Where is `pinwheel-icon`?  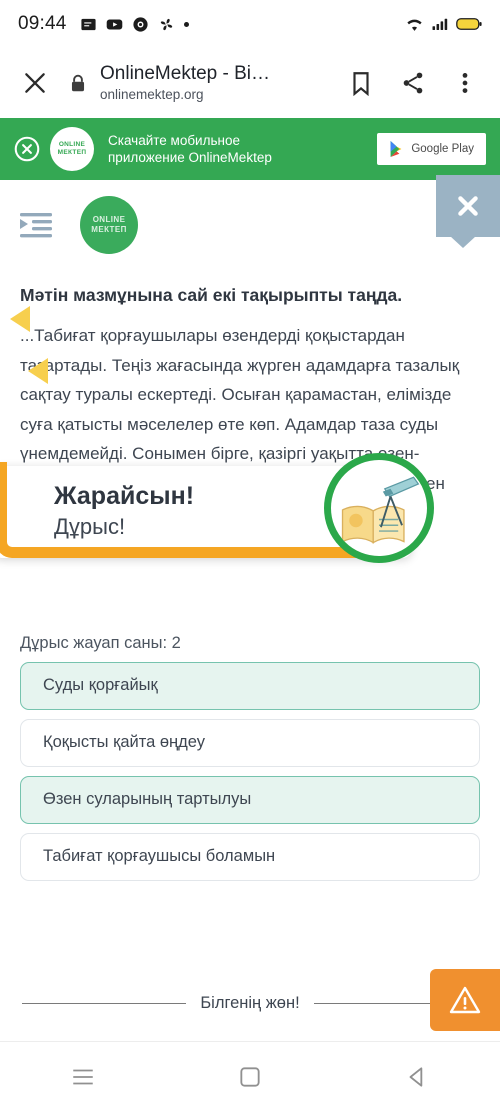
pinwheel-icon is located at coordinates (166, 24).